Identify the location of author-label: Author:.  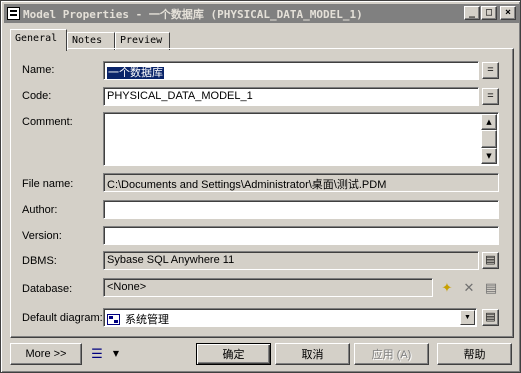
(40, 210).